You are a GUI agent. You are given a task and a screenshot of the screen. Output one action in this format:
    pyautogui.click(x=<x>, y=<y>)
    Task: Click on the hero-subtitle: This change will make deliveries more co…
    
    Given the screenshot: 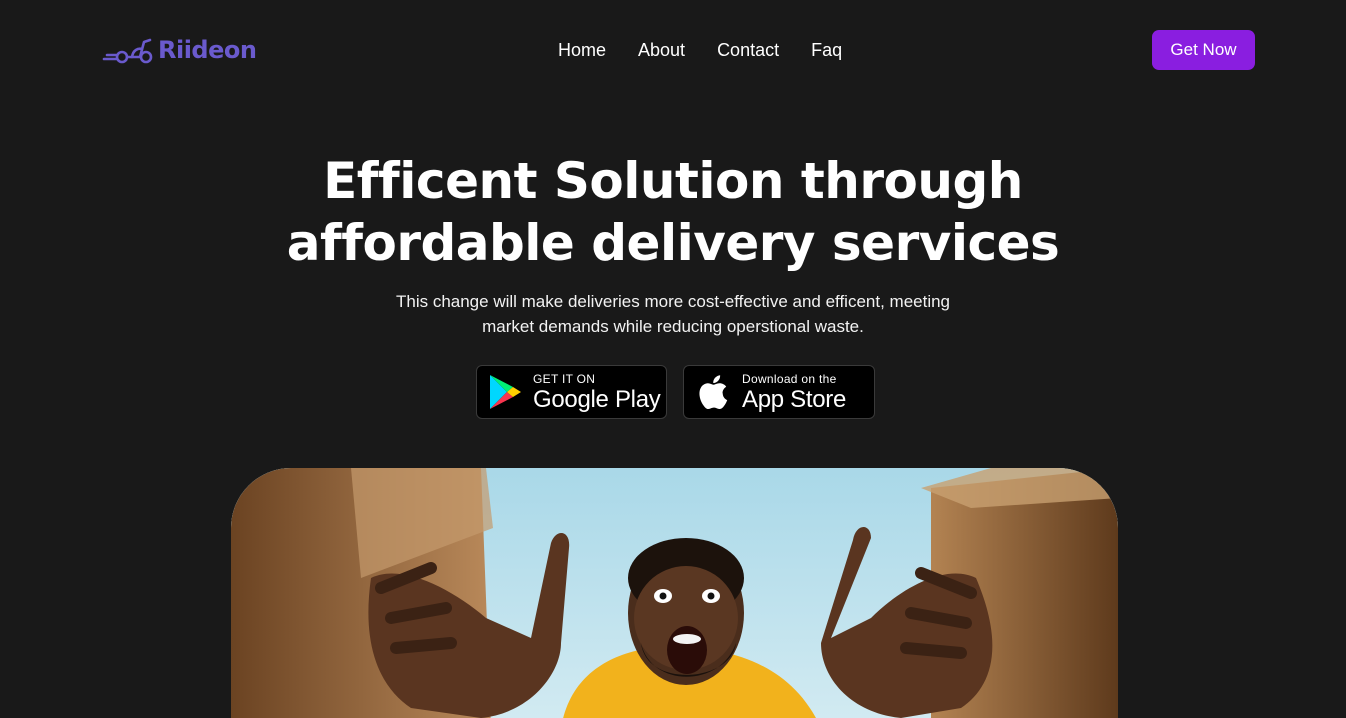 What is the action you would take?
    pyautogui.click(x=673, y=314)
    